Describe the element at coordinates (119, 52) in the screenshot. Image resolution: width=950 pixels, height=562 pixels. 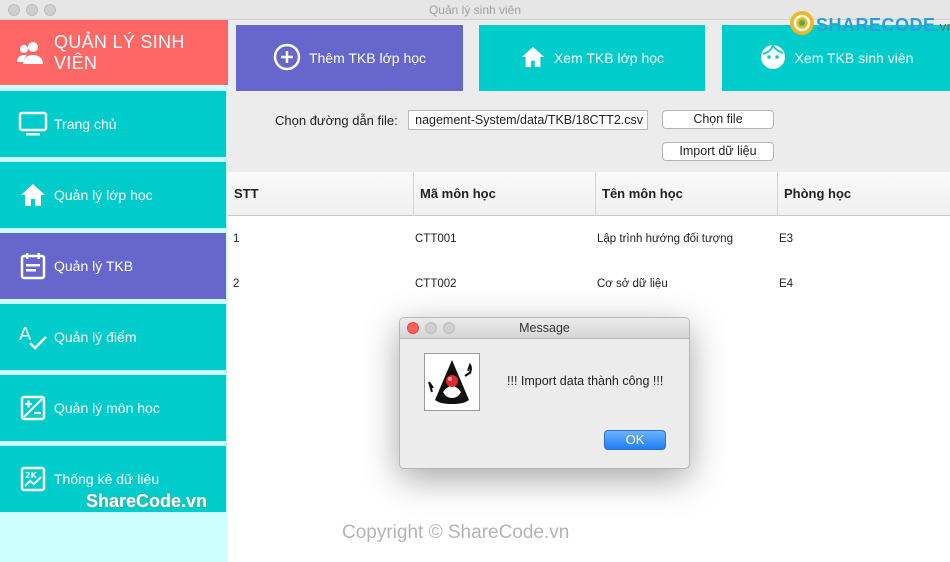
I see `sidebar-header-label: QUẢN LÝ SINH VIÊN` at that location.